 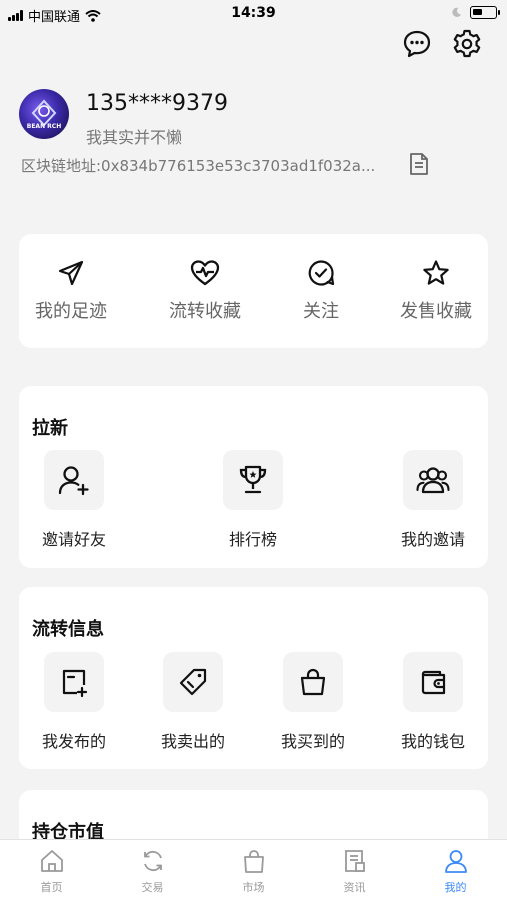 I want to click on trophy-icon, so click(x=253, y=479).